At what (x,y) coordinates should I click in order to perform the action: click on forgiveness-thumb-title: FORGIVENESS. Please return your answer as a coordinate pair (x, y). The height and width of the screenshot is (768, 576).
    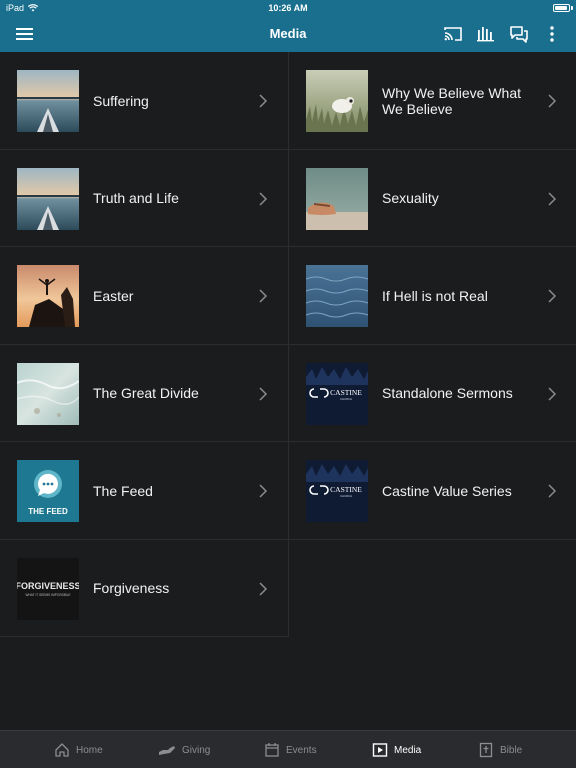
    Looking at the image, I should click on (48, 586).